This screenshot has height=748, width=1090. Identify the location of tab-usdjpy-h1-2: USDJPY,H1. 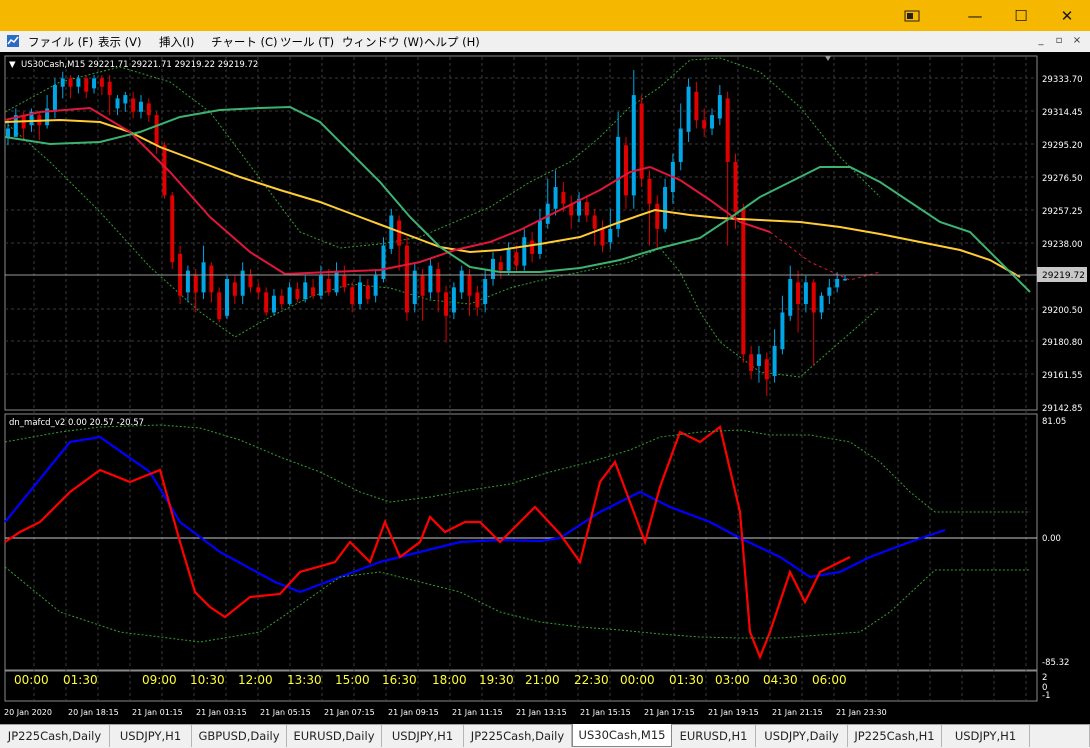
(423, 736).